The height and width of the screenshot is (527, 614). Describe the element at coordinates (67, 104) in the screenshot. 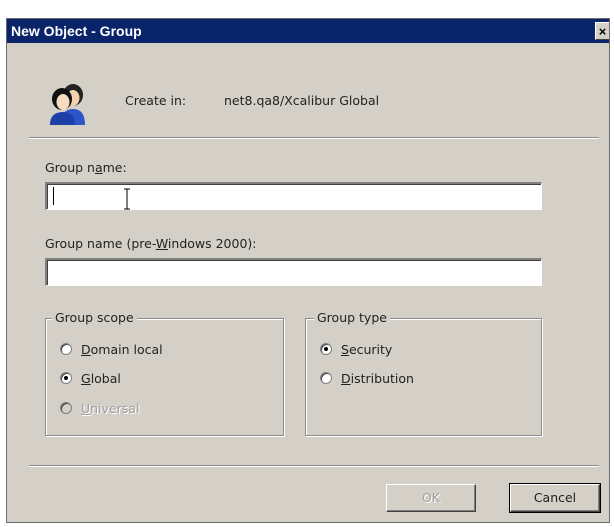

I see `group-users-icon` at that location.